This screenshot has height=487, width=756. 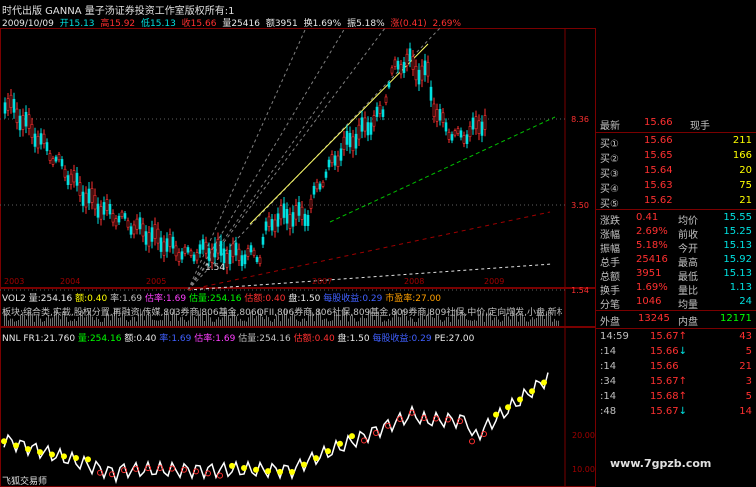 What do you see at coordinates (649, 273) in the screenshot?
I see `stat-value: 3951` at bounding box center [649, 273].